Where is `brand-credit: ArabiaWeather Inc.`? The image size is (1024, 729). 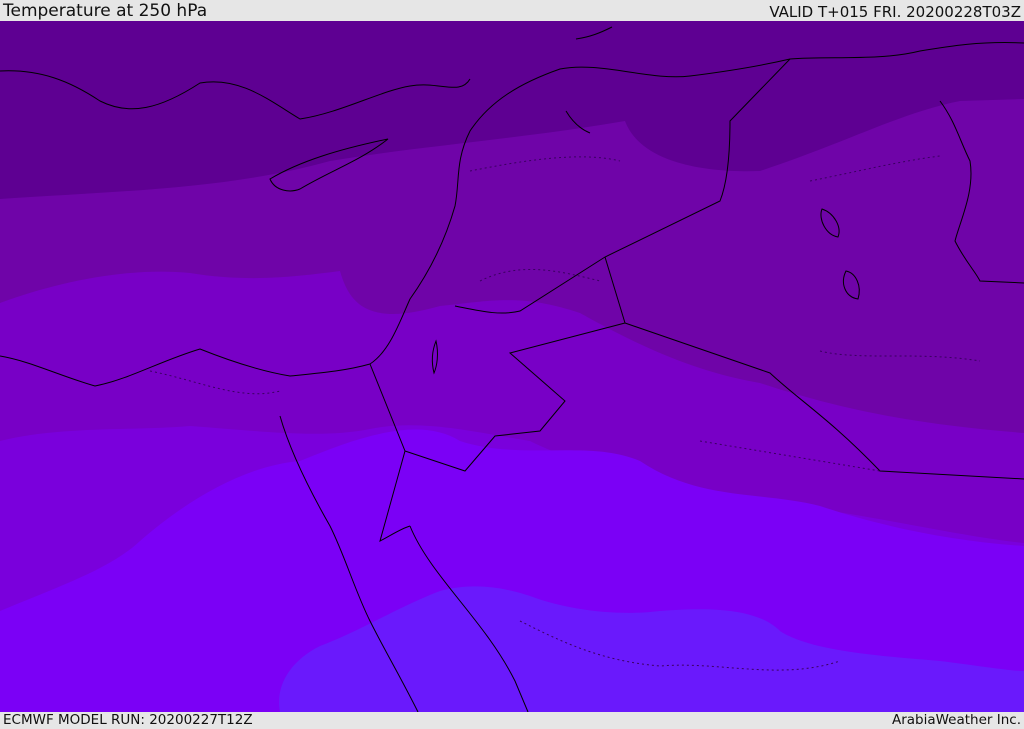
brand-credit: ArabiaWeather Inc. is located at coordinates (956, 720).